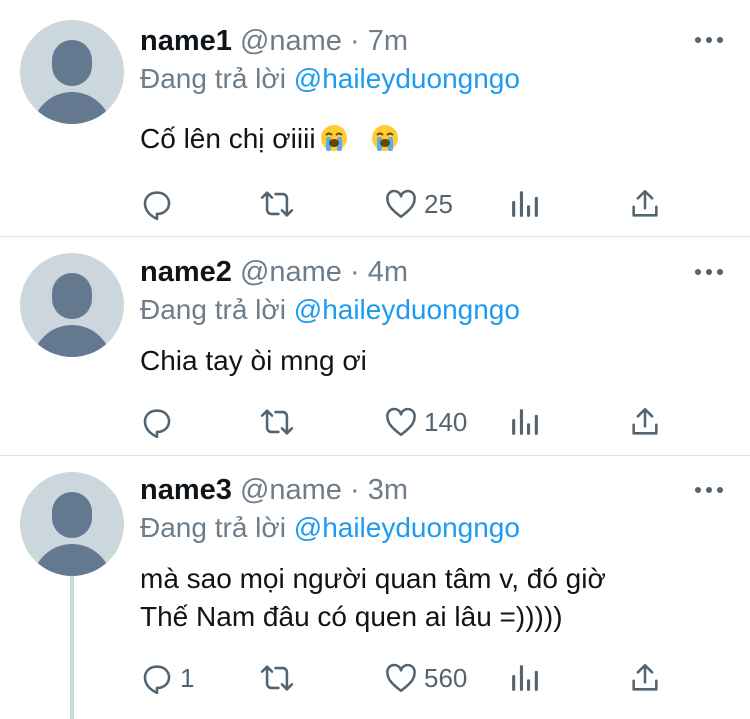 Image resolution: width=750 pixels, height=719 pixels. I want to click on tweet-header: name3 @name · 3m, so click(274, 490).